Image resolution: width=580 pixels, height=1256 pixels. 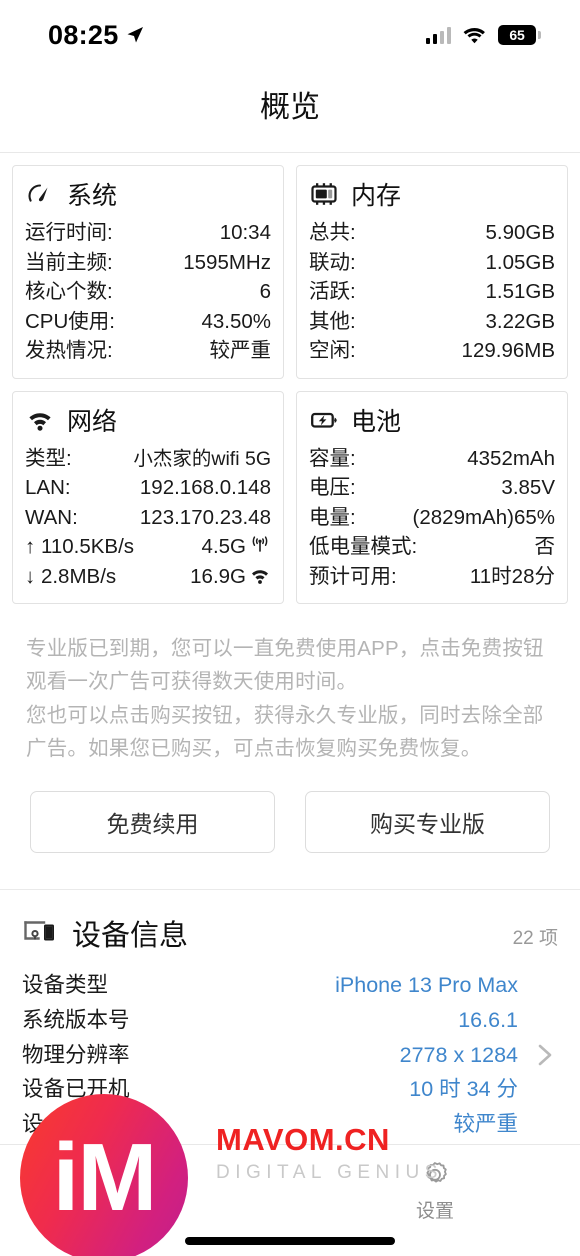 What do you see at coordinates (92, 421) in the screenshot?
I see `card-title: 网络` at bounding box center [92, 421].